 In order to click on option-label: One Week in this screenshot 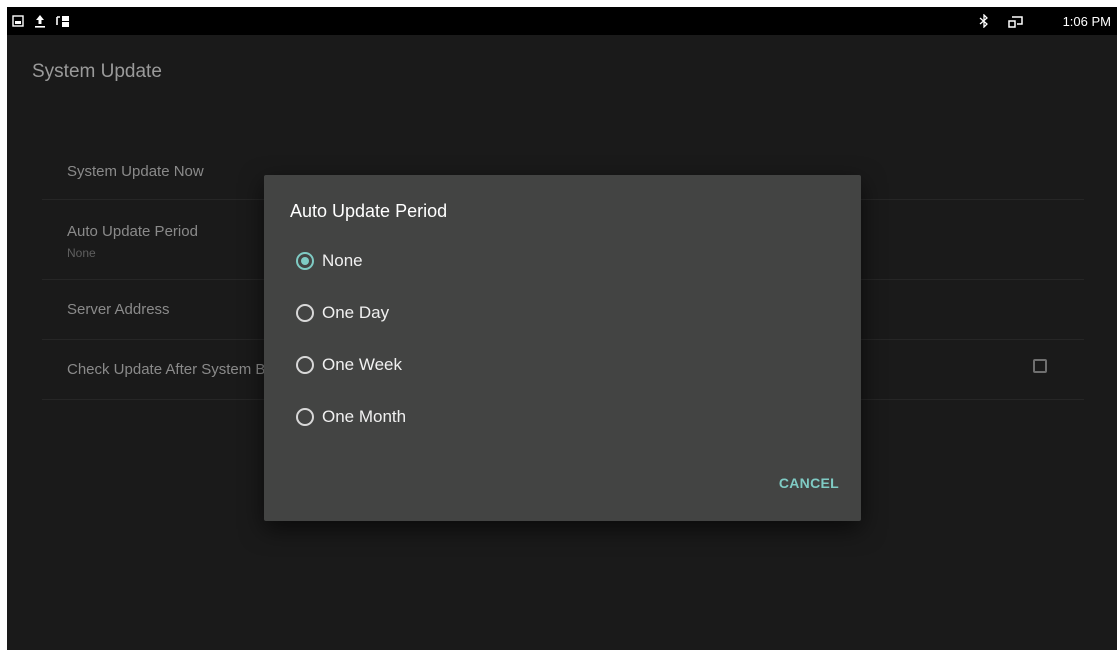, I will do `click(362, 364)`.